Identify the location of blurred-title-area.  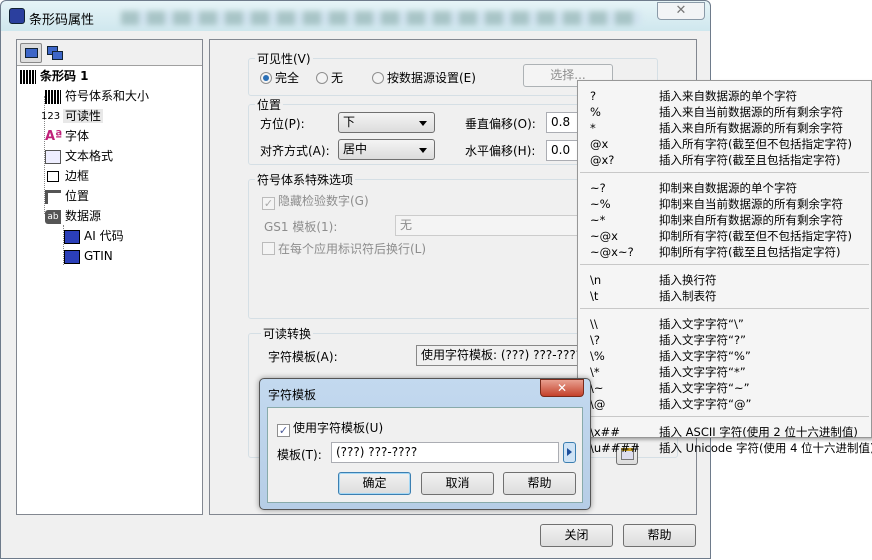
(381, 18).